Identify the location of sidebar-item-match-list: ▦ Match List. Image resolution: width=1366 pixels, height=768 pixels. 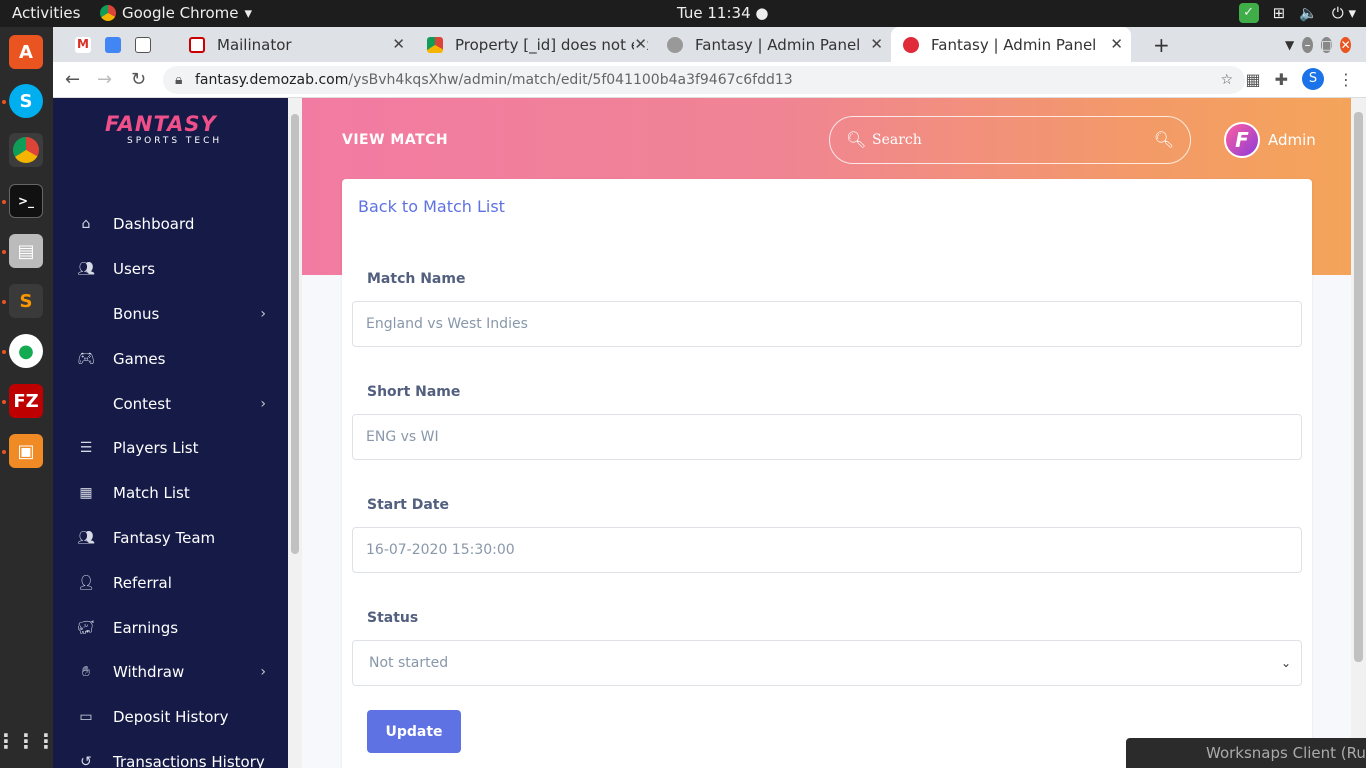
(170, 493).